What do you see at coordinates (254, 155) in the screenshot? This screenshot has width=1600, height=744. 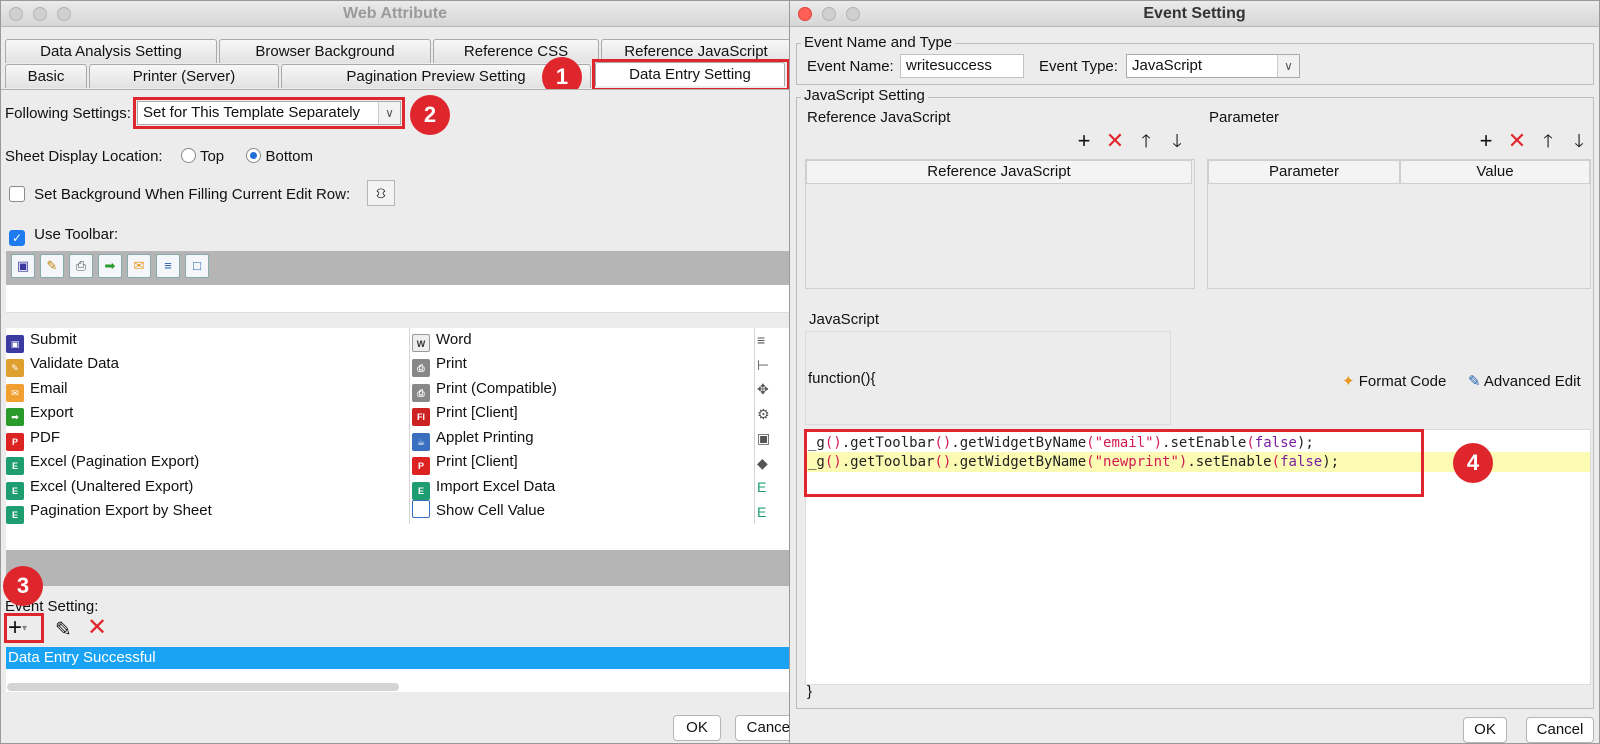 I see `radio-bottom` at bounding box center [254, 155].